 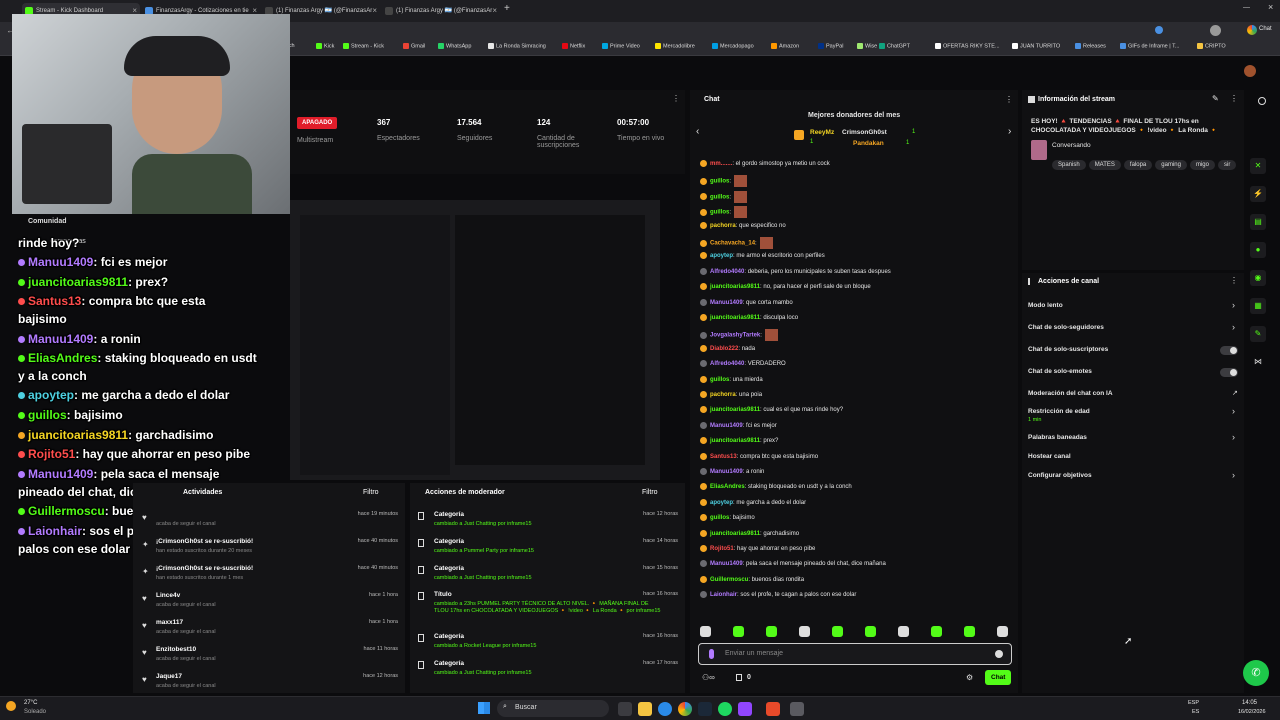 I want to click on tag-chip: MATES, so click(x=1104, y=165).